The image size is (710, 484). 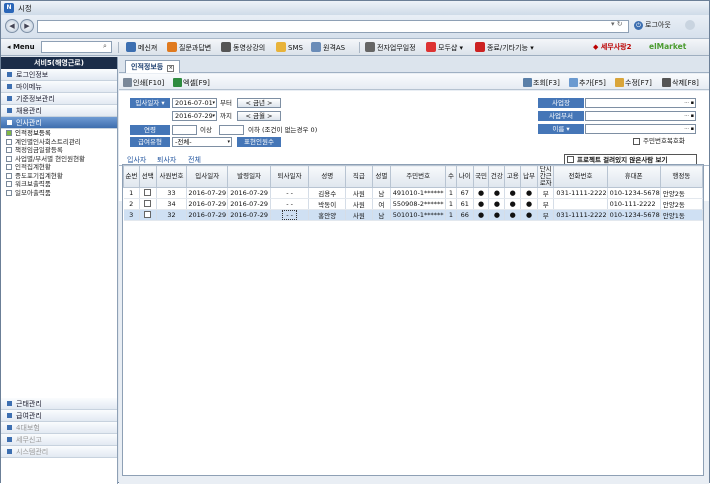 I want to click on refresh-icon: ▾ ↻, so click(x=617, y=24).